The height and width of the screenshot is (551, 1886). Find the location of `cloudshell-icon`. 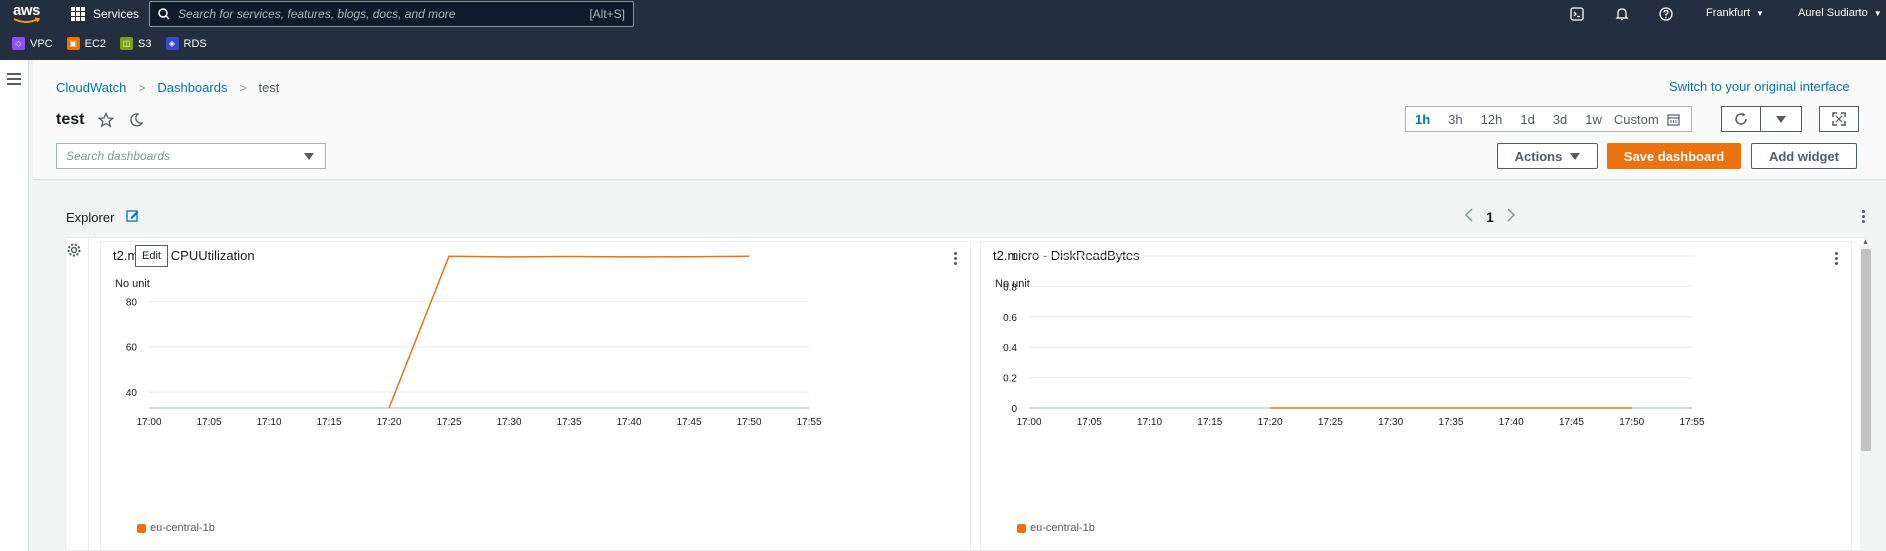

cloudshell-icon is located at coordinates (1577, 14).